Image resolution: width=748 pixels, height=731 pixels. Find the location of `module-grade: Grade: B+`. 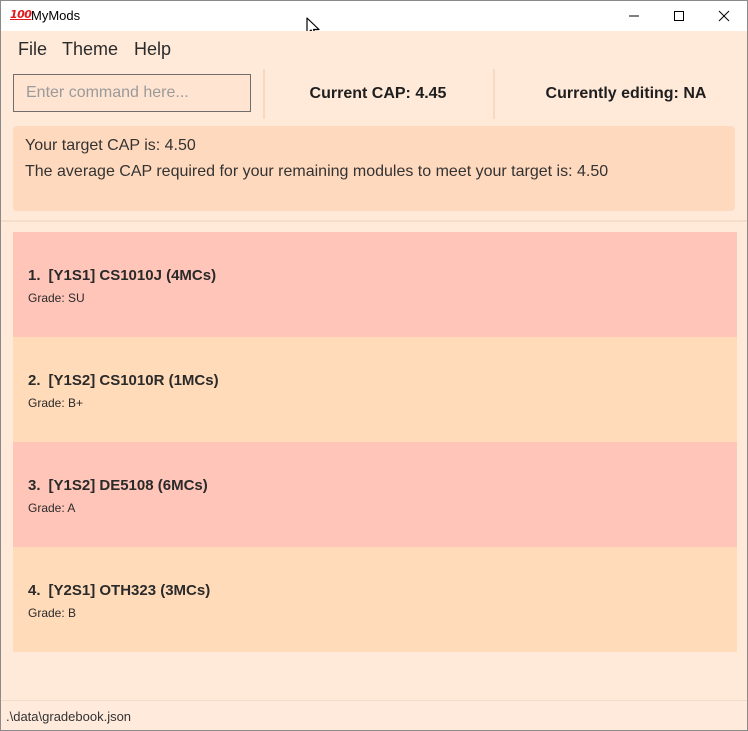

module-grade: Grade: B+ is located at coordinates (56, 403).